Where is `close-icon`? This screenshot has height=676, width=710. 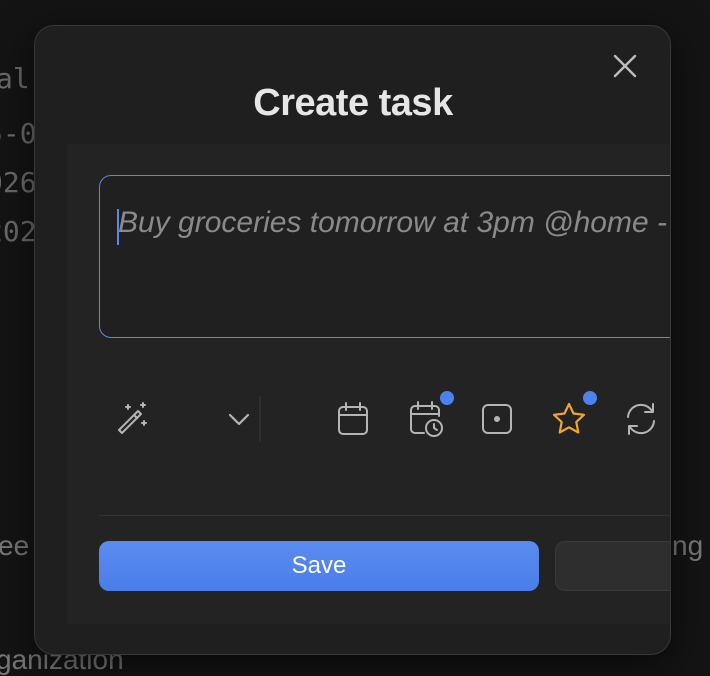 close-icon is located at coordinates (625, 66).